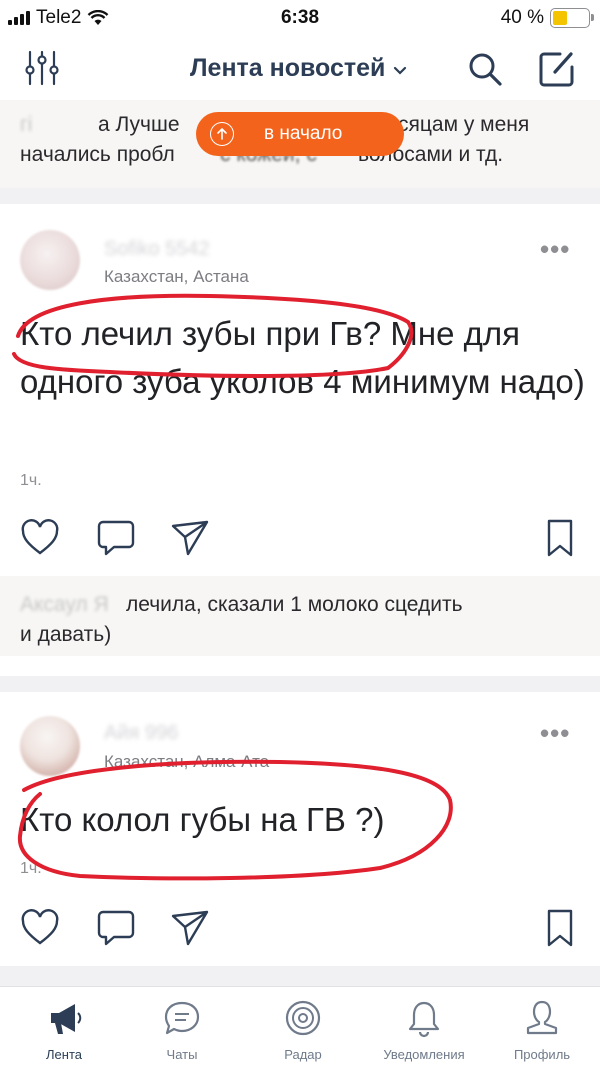  I want to click on scroll-to-top-button: в начало, so click(300, 134).